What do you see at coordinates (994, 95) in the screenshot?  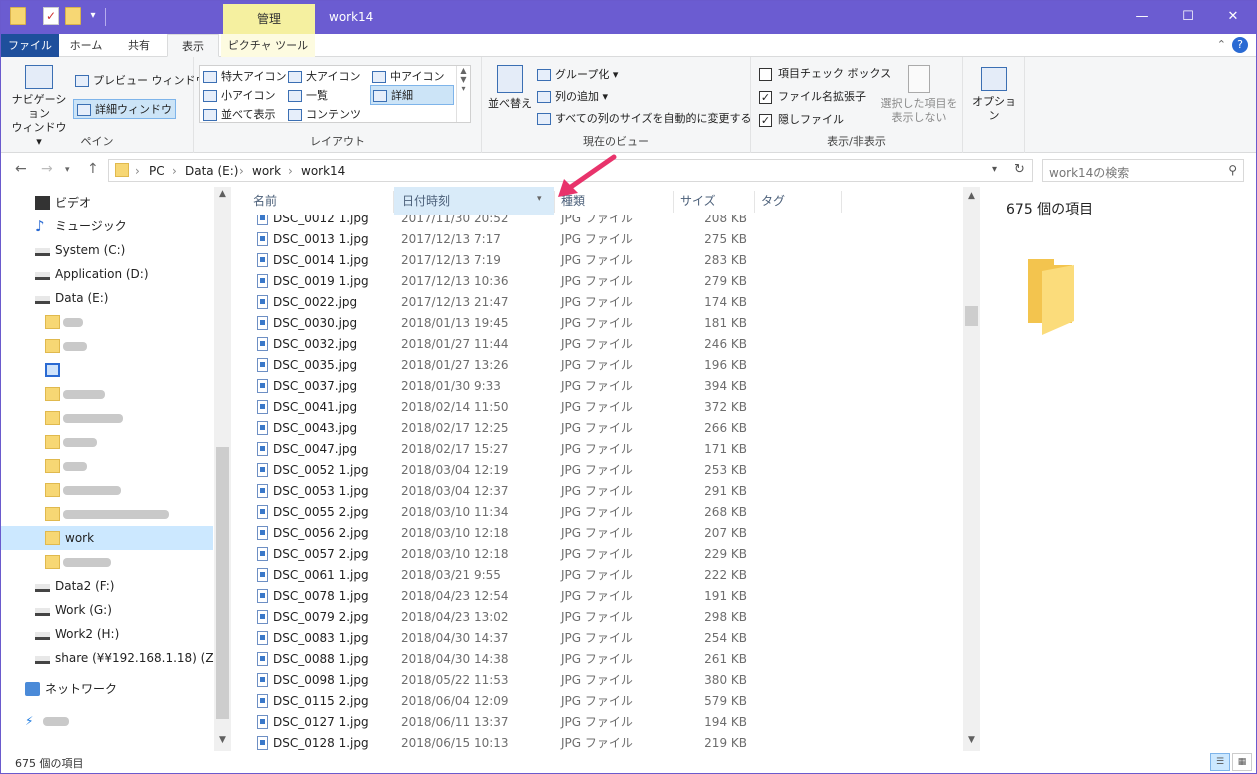 I see `options-button: オプション` at bounding box center [994, 95].